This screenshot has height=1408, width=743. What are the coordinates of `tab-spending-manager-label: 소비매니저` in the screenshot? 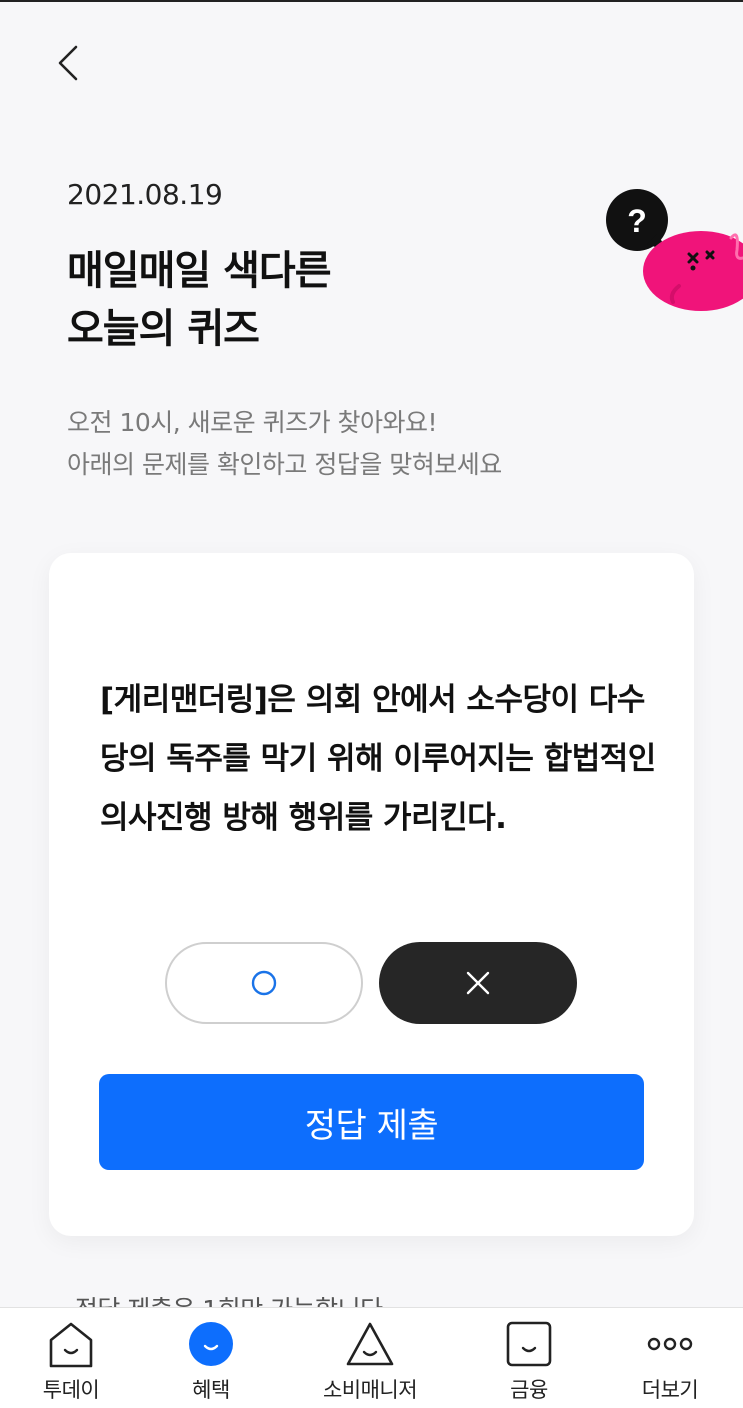 It's located at (370, 1390).